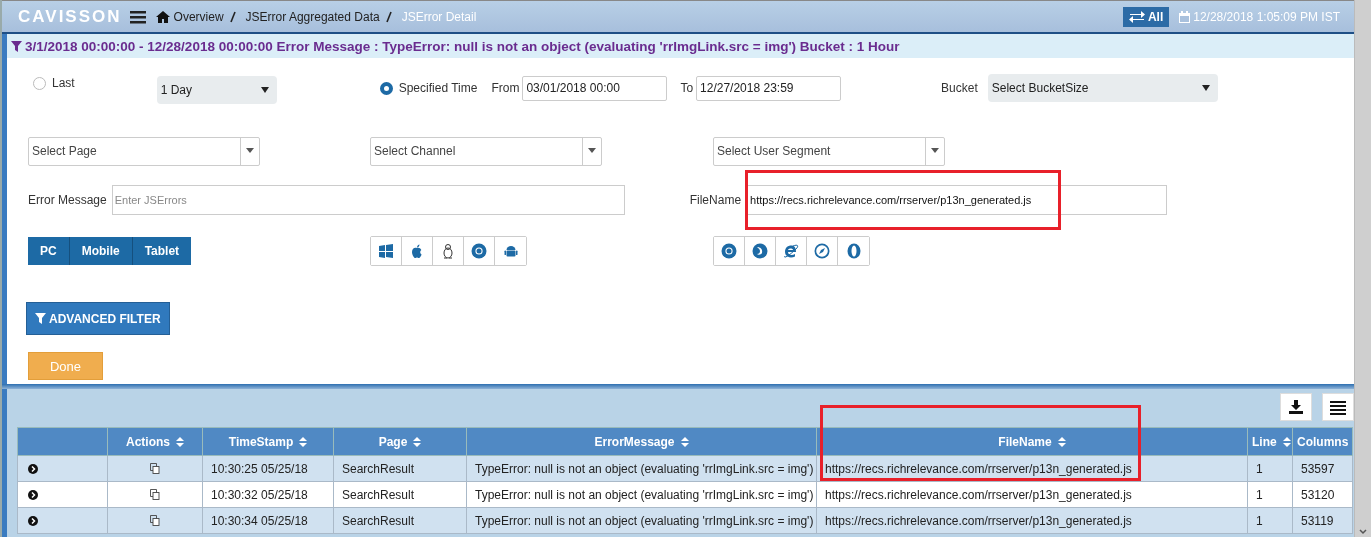 This screenshot has height=537, width=1372. I want to click on calendar-icon, so click(1185, 16).